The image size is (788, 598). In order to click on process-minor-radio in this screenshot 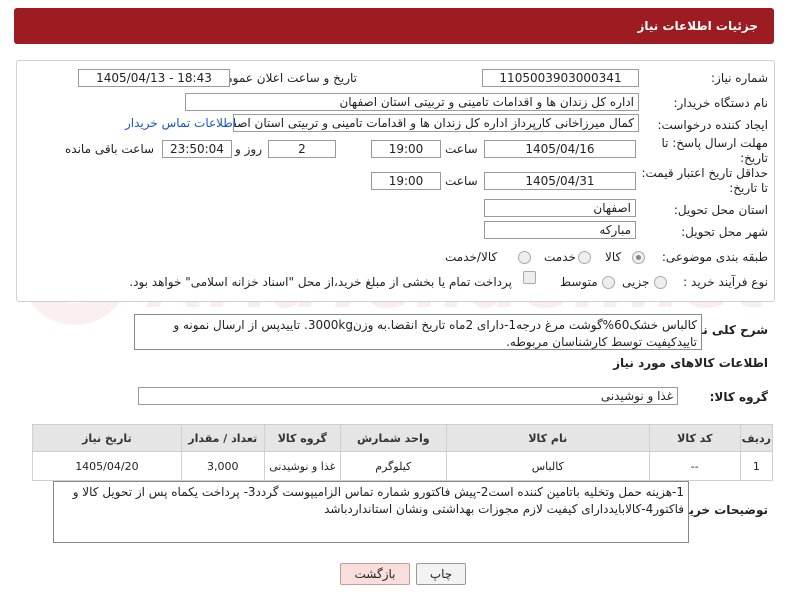, I will do `click(660, 282)`.